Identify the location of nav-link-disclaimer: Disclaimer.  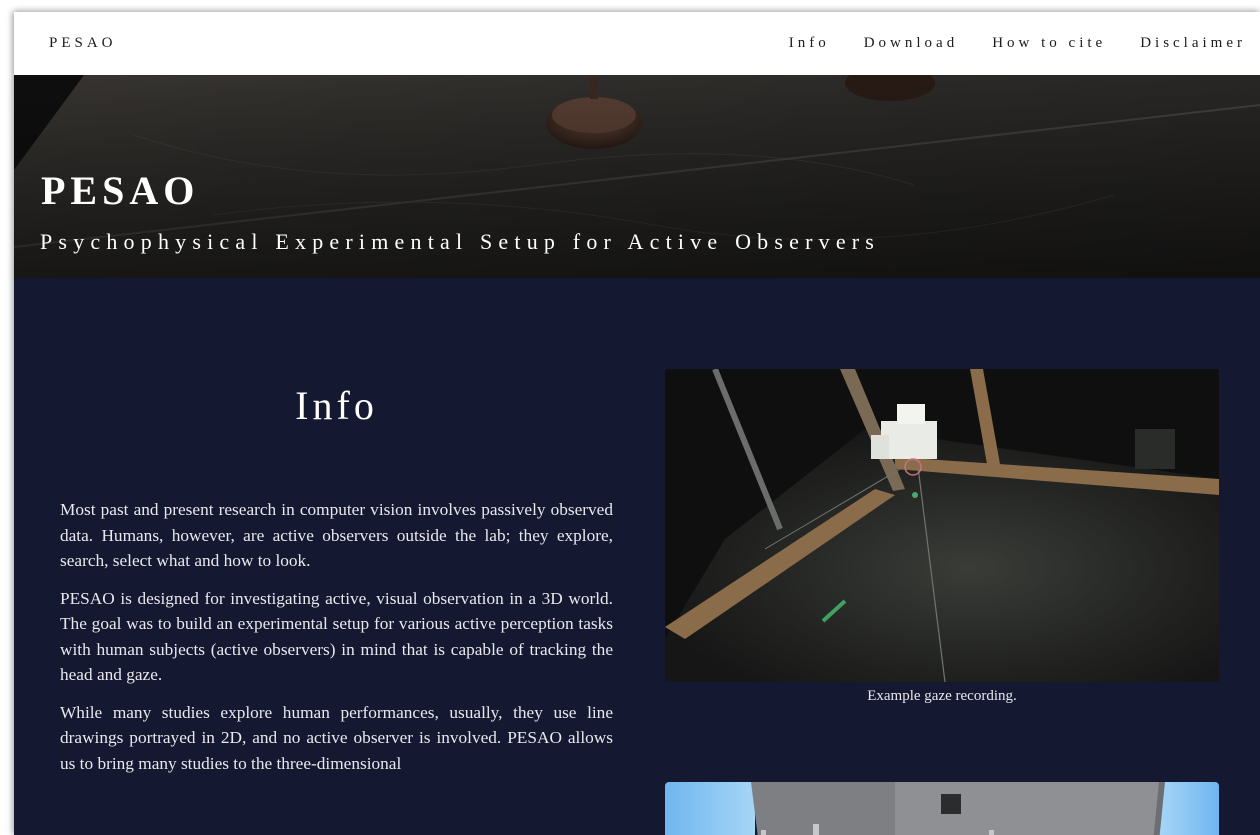
(1193, 43).